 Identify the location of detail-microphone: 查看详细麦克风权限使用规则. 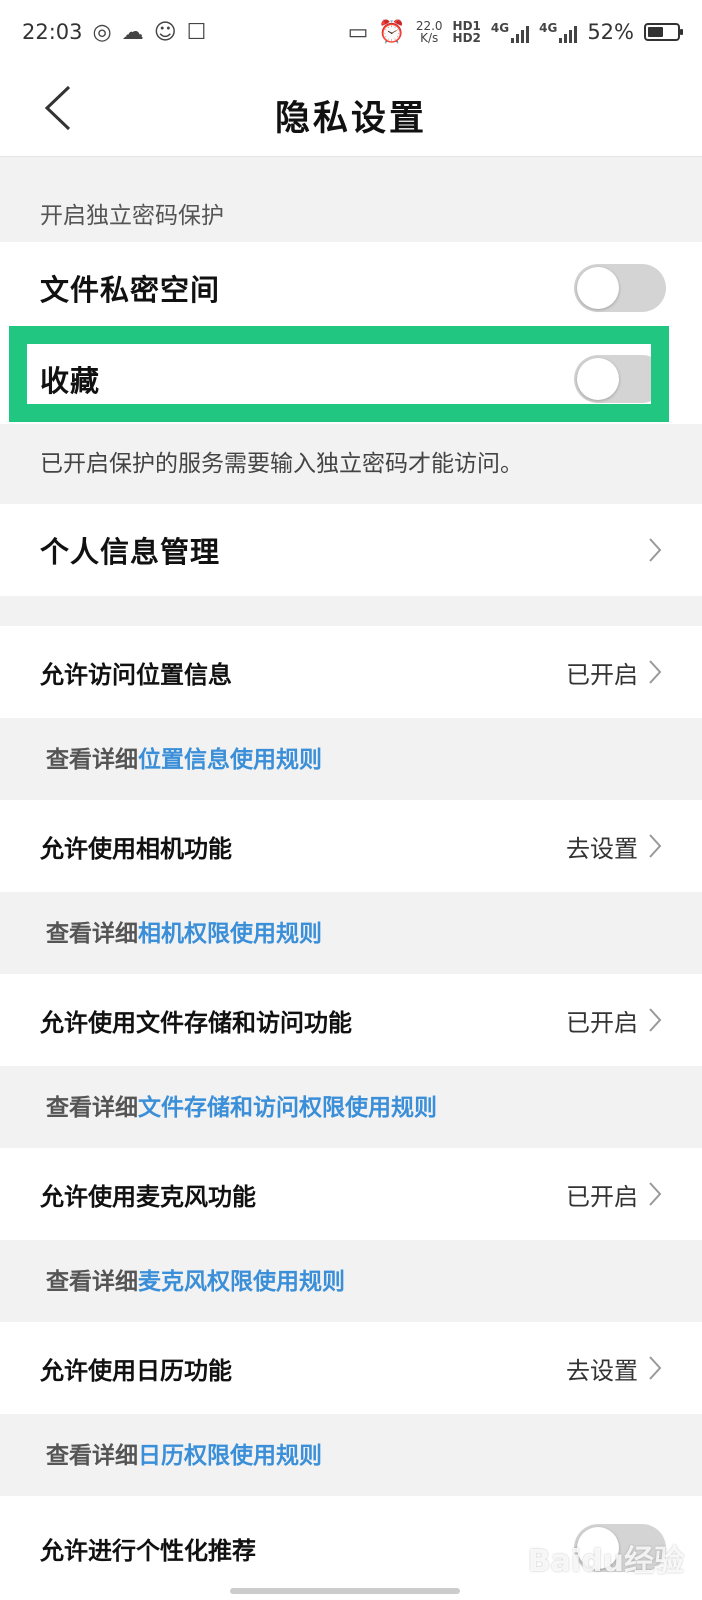
(195, 1279).